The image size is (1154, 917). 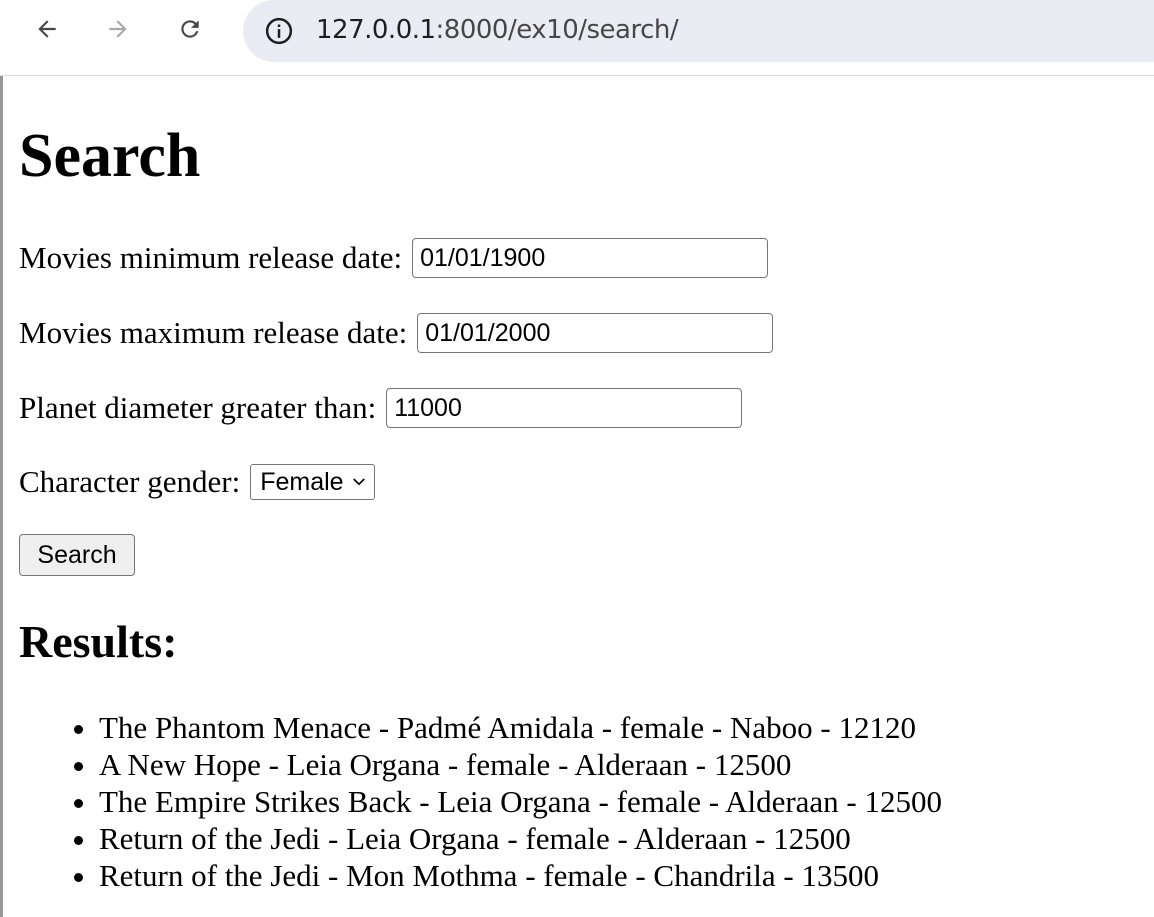 What do you see at coordinates (1, 458) in the screenshot?
I see `window-edge` at bounding box center [1, 458].